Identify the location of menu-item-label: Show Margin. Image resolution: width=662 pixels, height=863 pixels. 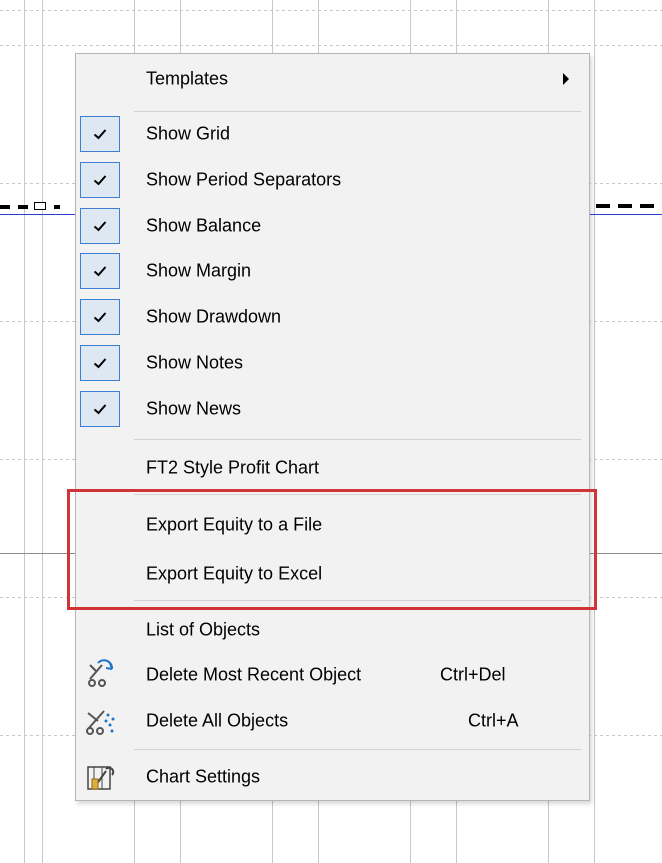
(199, 270).